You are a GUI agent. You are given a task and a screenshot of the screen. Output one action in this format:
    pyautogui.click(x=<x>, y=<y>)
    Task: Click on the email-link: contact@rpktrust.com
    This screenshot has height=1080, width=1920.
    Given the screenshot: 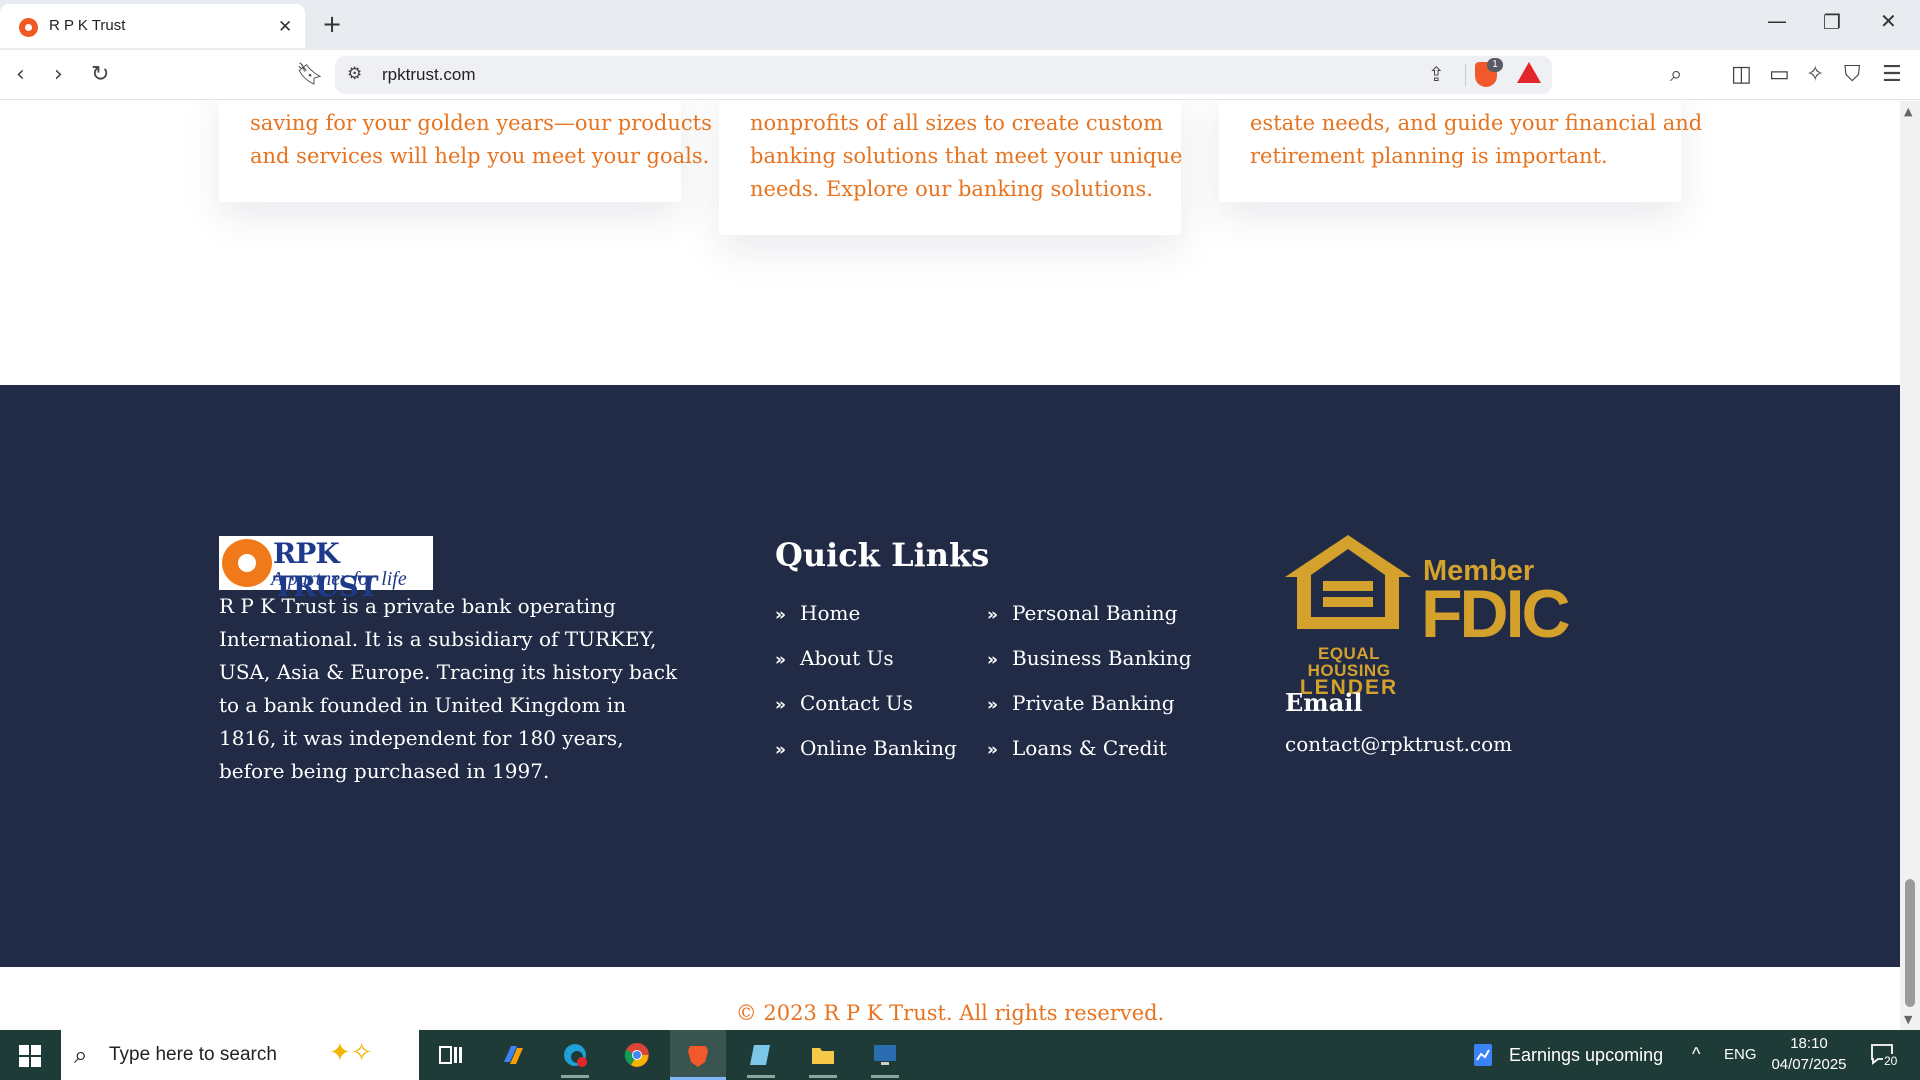 What is the action you would take?
    pyautogui.click(x=1398, y=744)
    